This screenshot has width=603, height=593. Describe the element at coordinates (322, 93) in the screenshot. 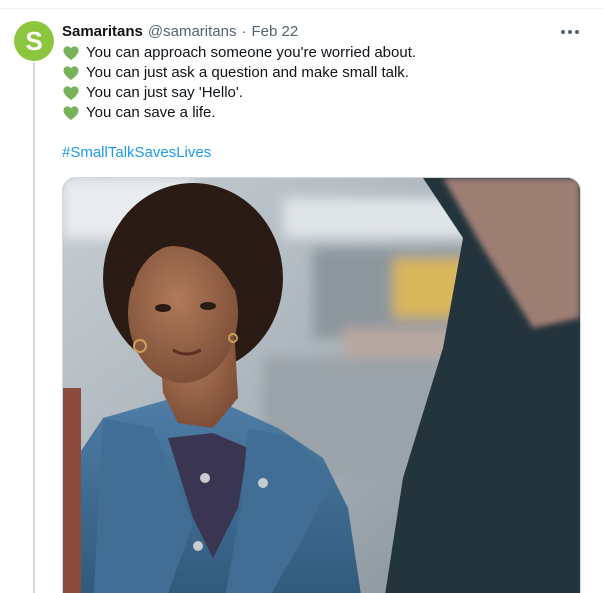

I see `tweet-line: You can just say 'Hello'.` at that location.